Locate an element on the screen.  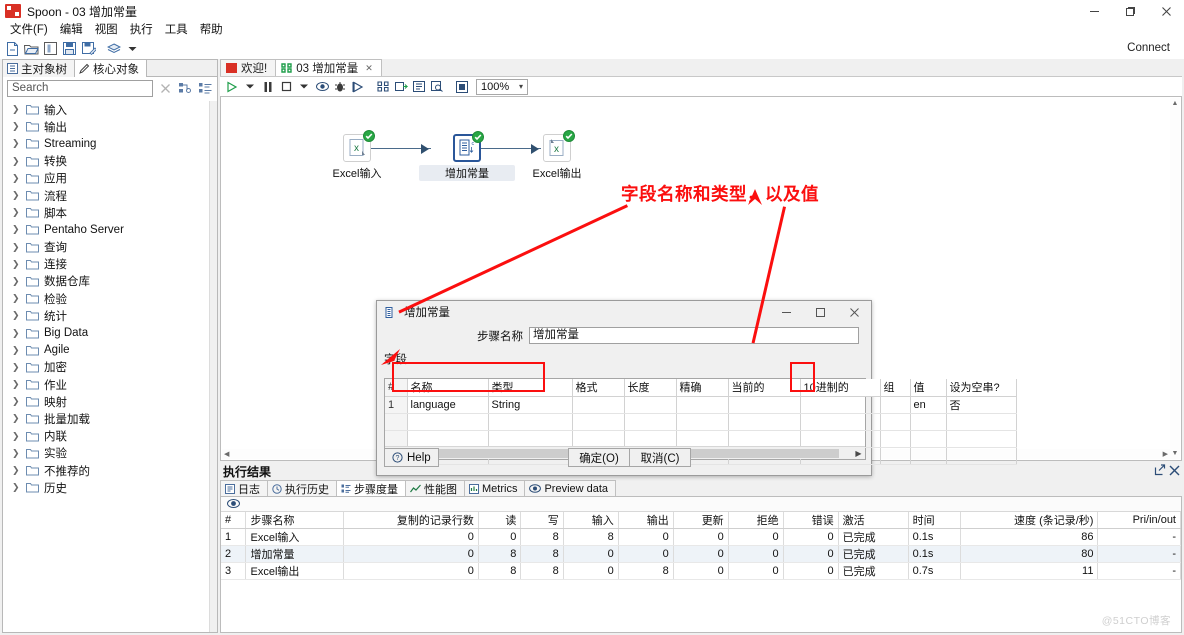
sidebar-item-12: ❯ 统计 is located at coordinates (106, 315).